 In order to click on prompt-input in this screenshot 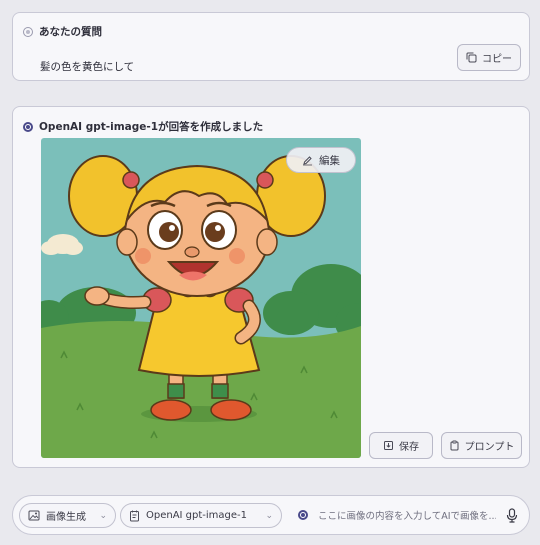, I will do `click(407, 516)`.